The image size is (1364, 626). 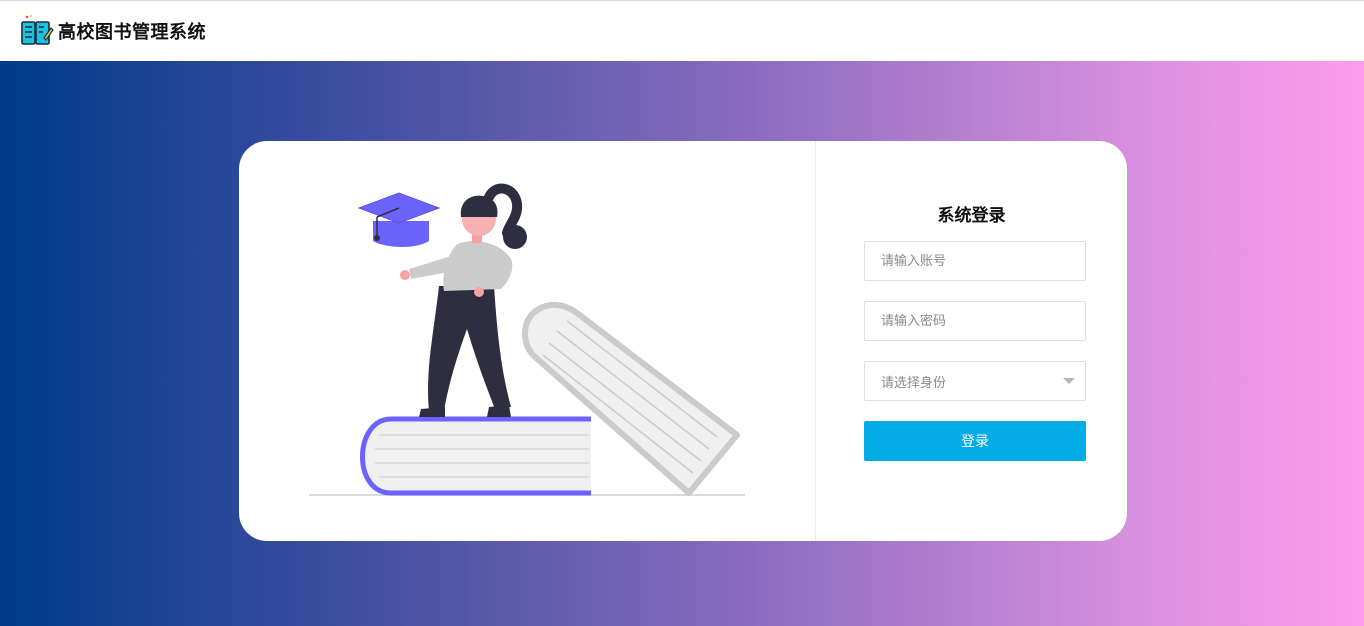 I want to click on role-select-placeholder: 请选择身份, so click(x=914, y=383).